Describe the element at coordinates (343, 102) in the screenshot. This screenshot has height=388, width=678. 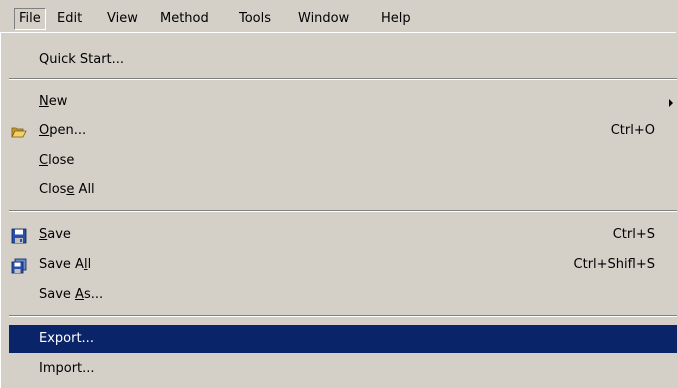
I see `menu-item-new: New` at that location.